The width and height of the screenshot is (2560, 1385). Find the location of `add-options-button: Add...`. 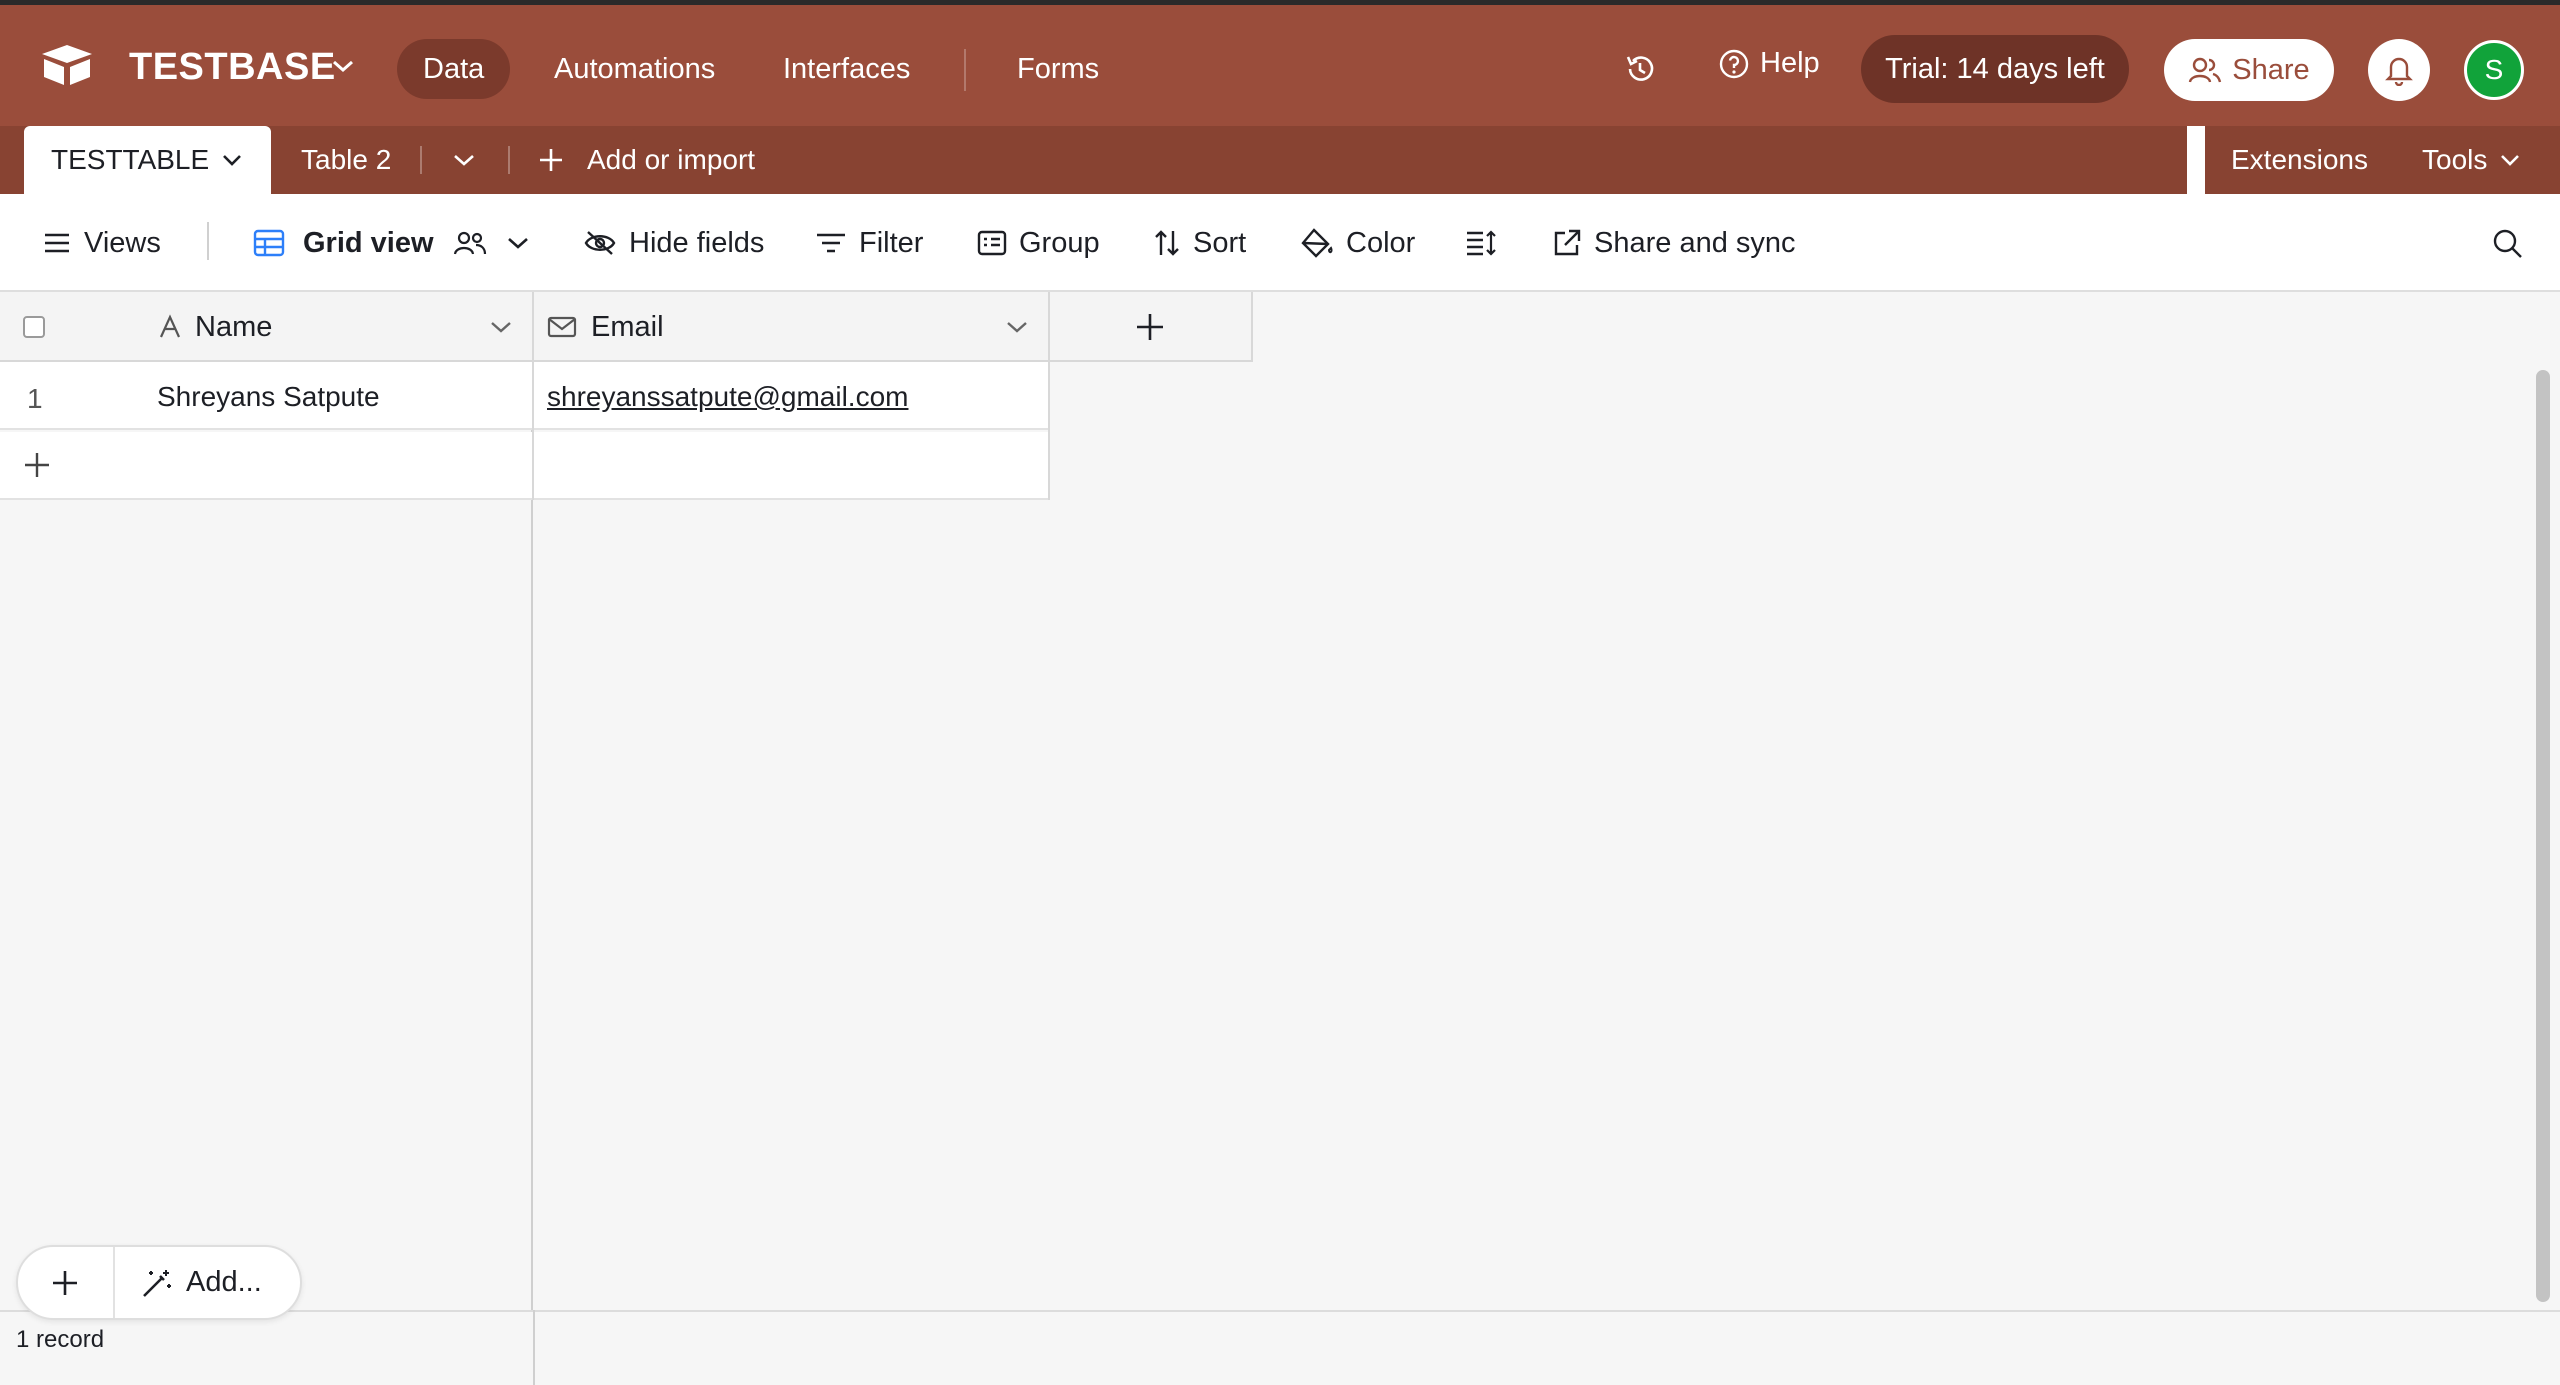

add-options-button: Add... is located at coordinates (201, 1282).